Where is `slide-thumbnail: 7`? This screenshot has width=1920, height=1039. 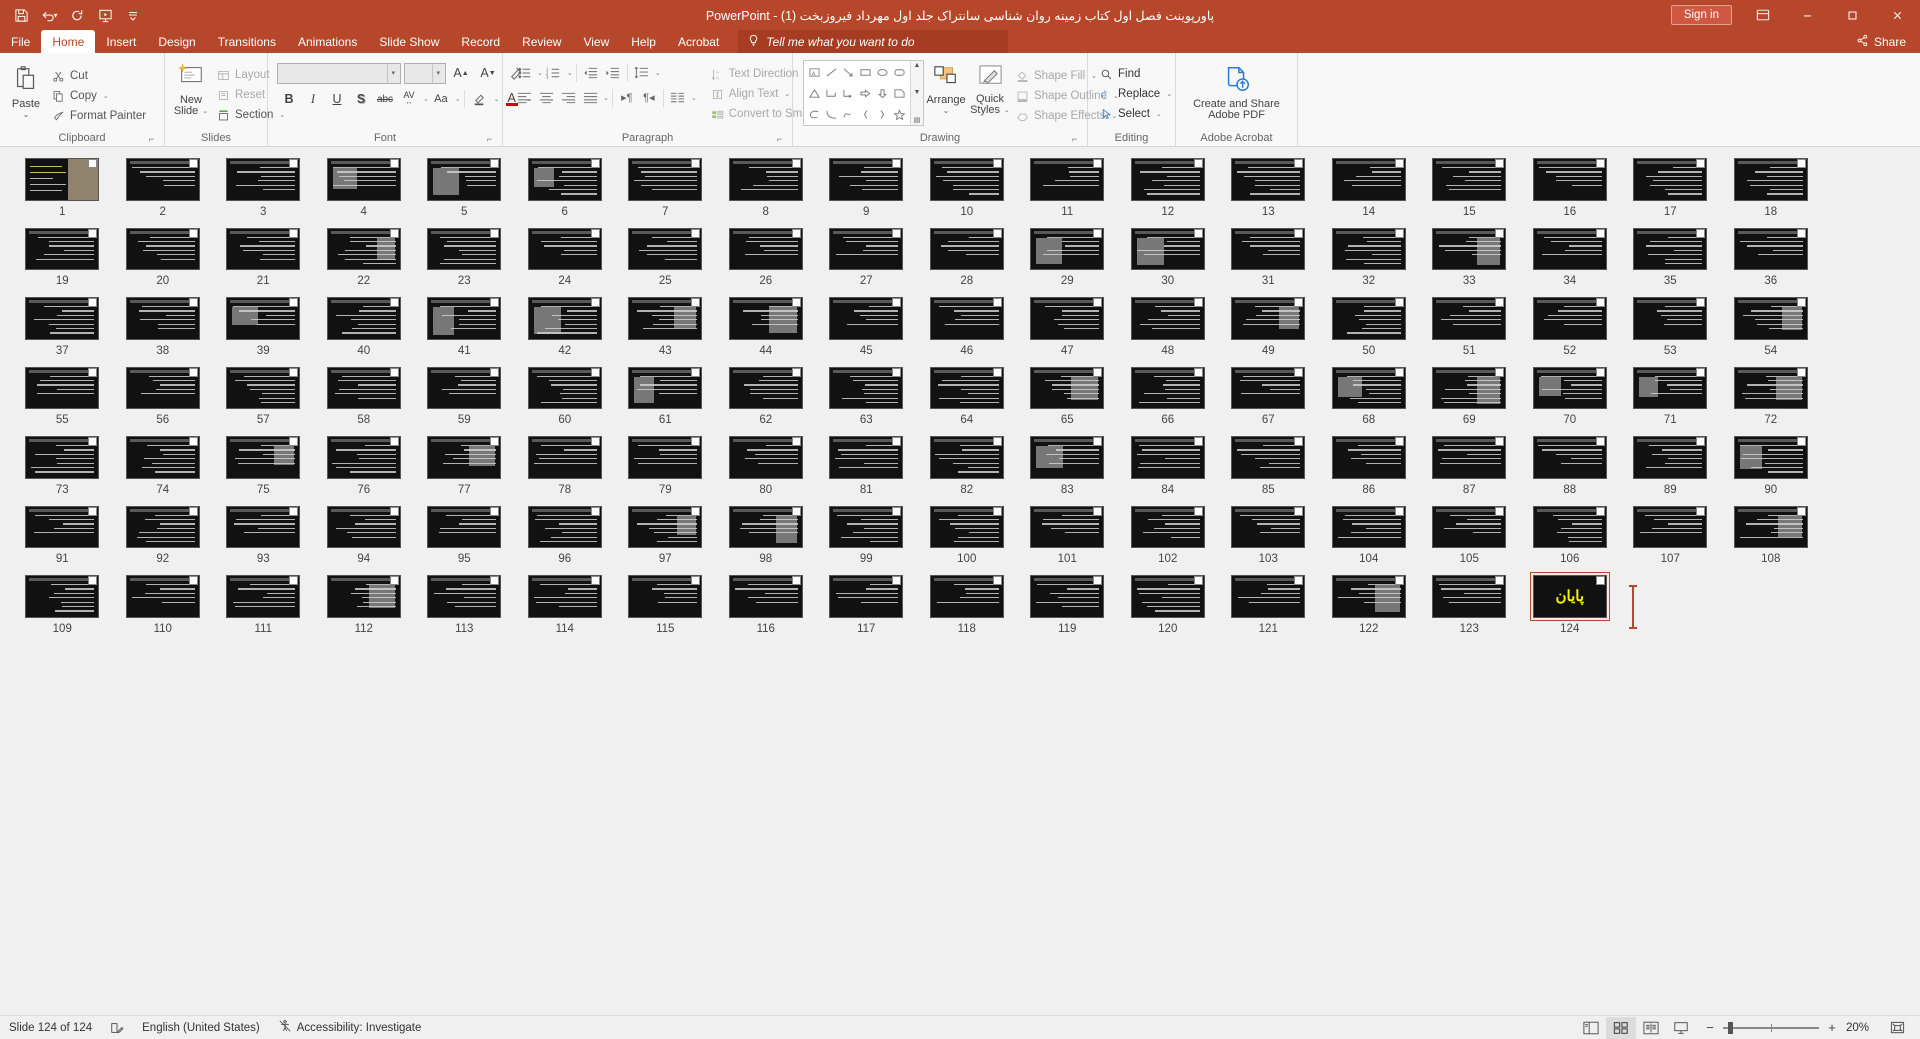 slide-thumbnail: 7 is located at coordinates (665, 186).